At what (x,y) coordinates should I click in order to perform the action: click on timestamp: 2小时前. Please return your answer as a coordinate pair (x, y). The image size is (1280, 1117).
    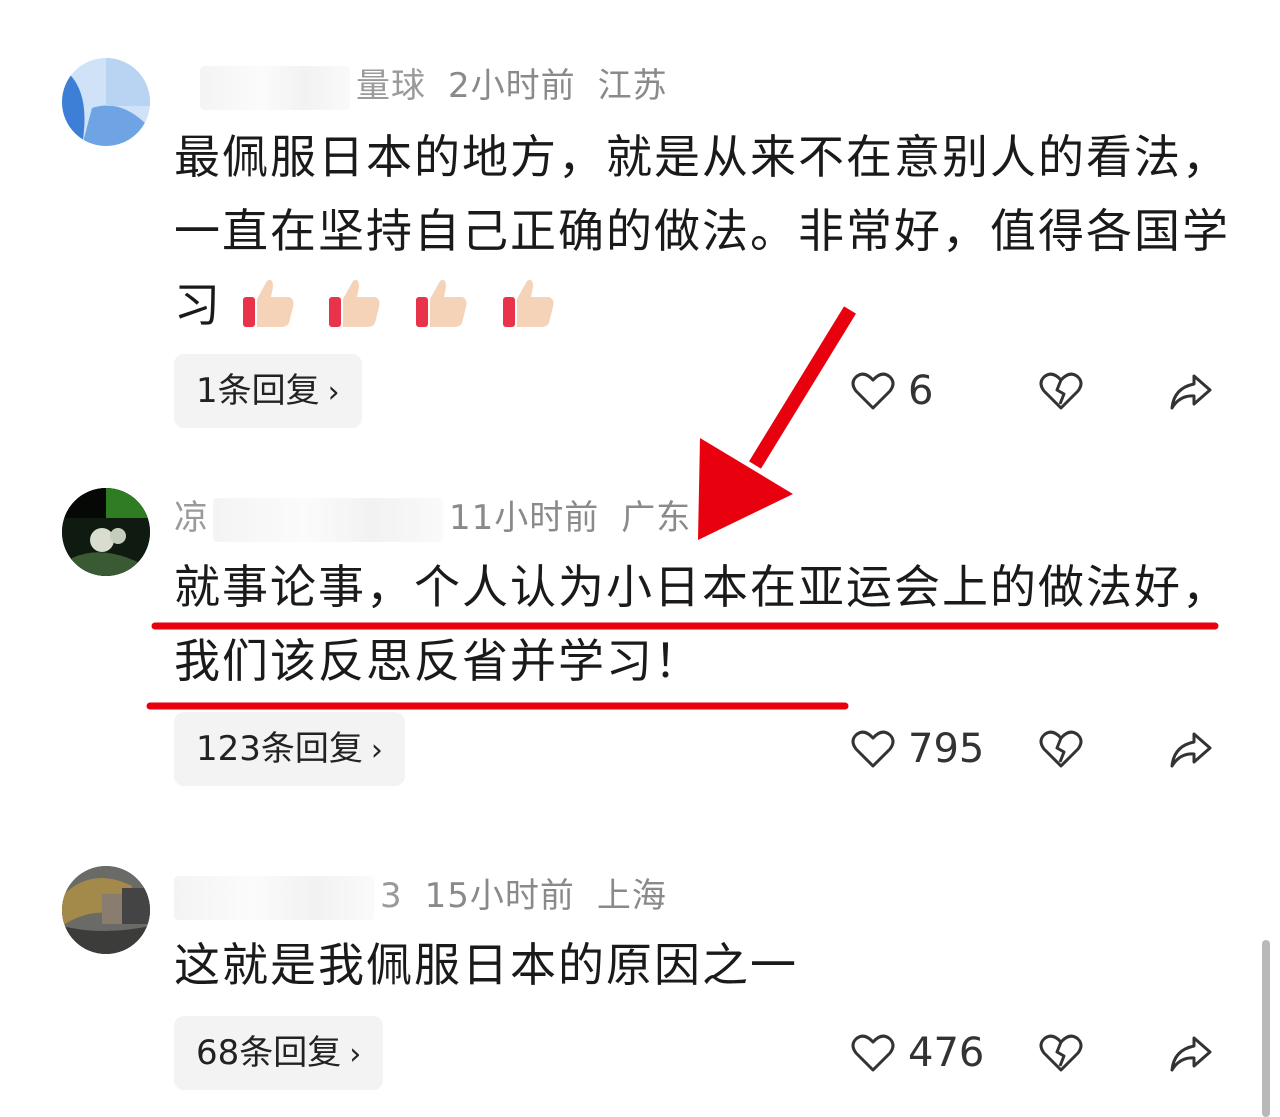
    Looking at the image, I should click on (512, 86).